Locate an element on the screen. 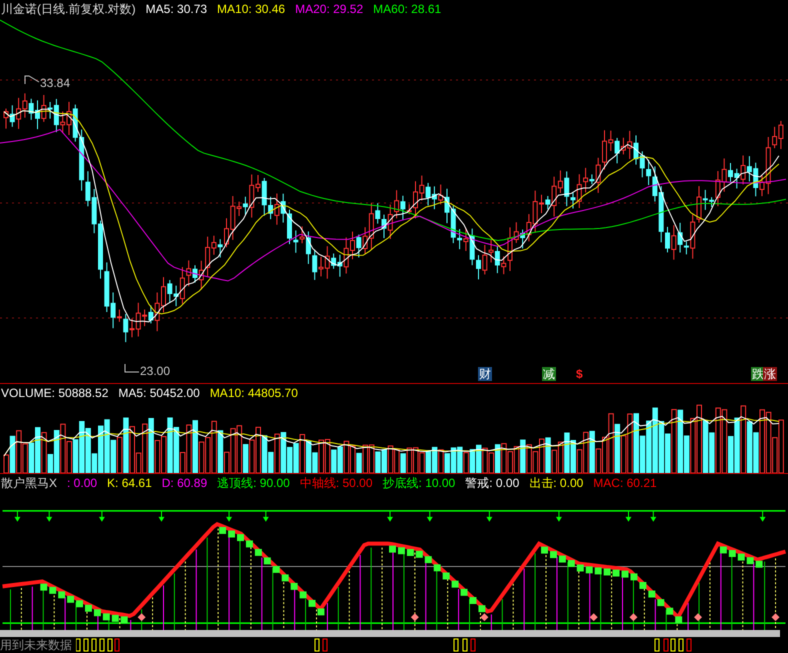 This screenshot has width=788, height=653. signal-badge: 减 is located at coordinates (549, 374).